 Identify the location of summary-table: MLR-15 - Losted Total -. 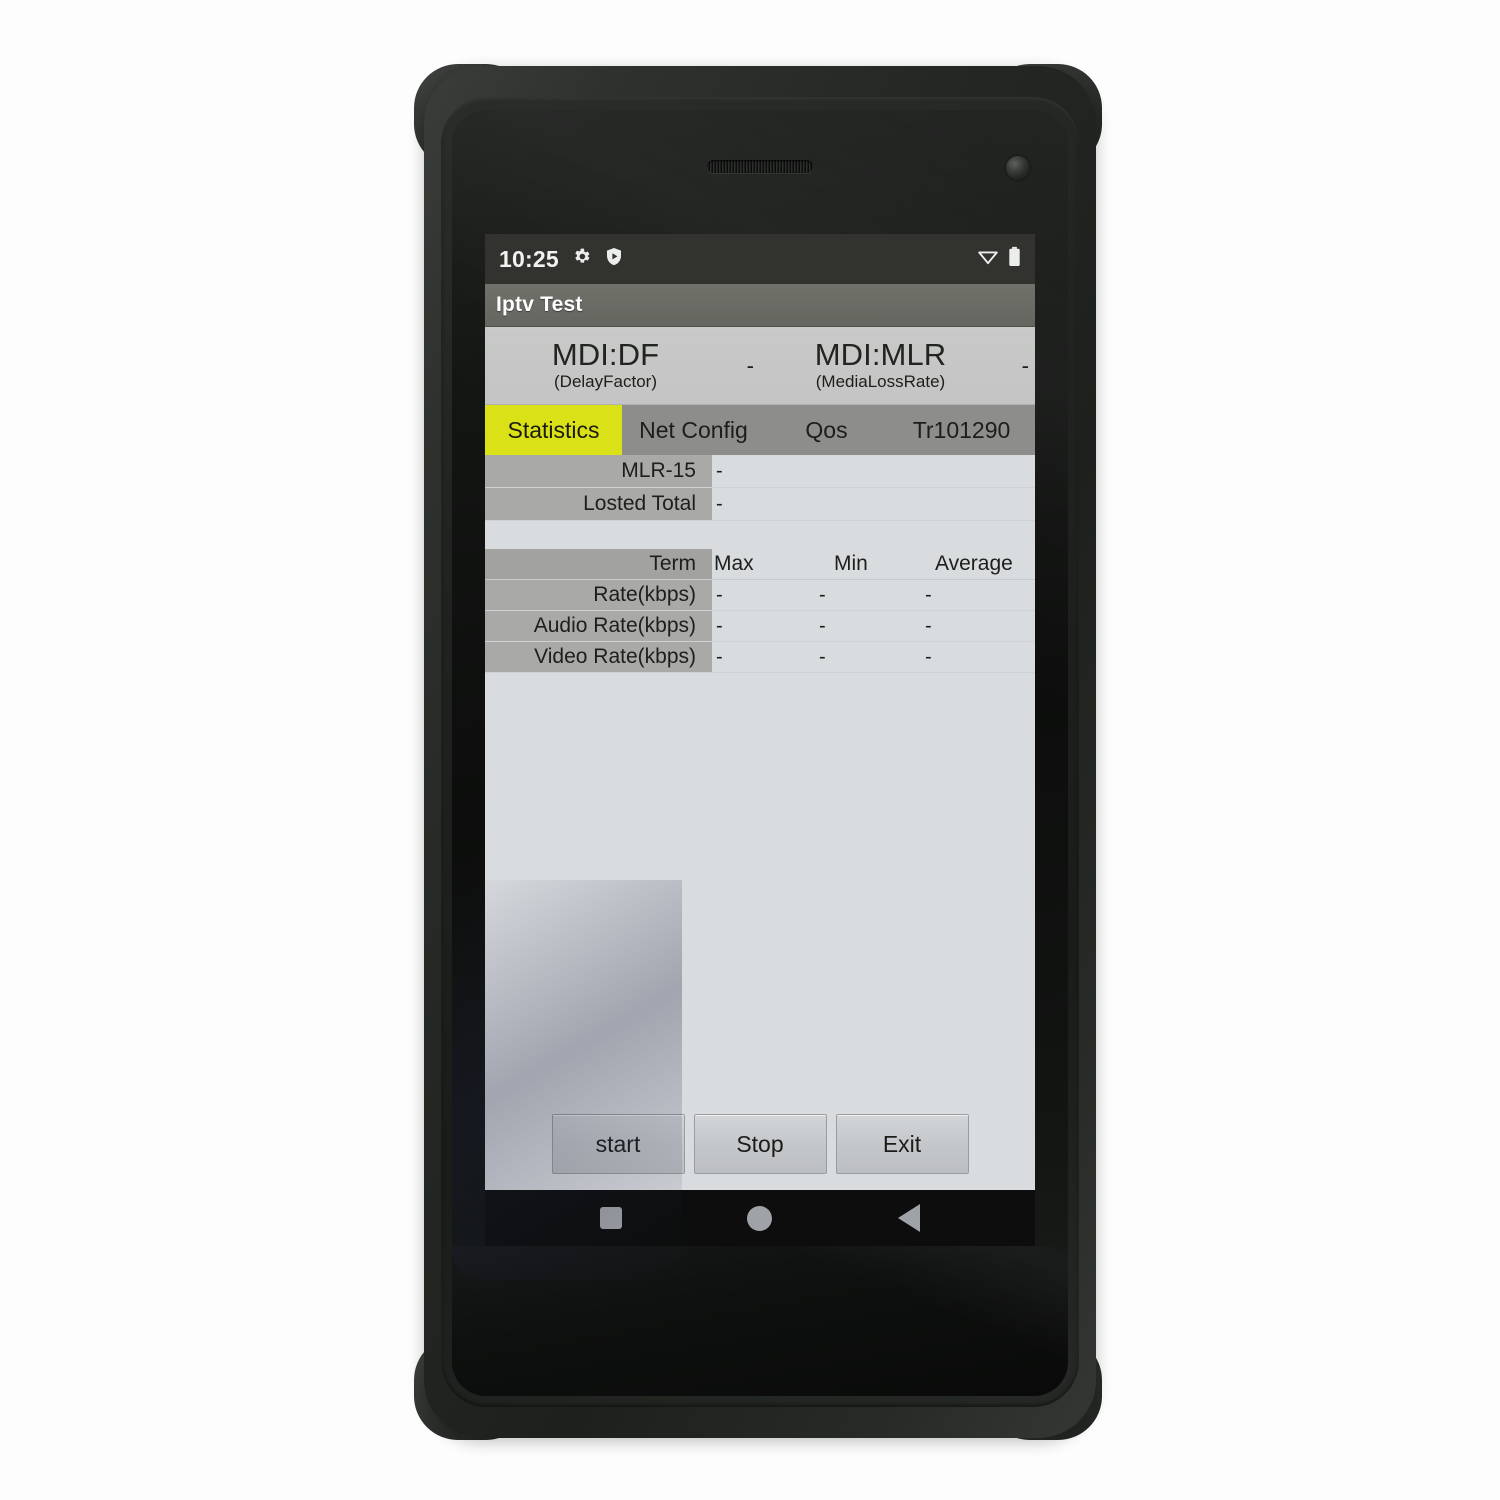
(760, 488).